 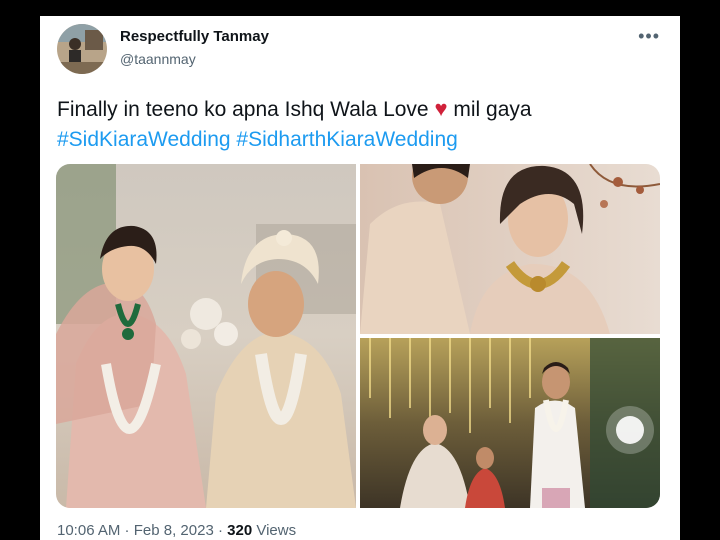 What do you see at coordinates (489, 109) in the screenshot?
I see `tweet-text-end: mil gaya` at bounding box center [489, 109].